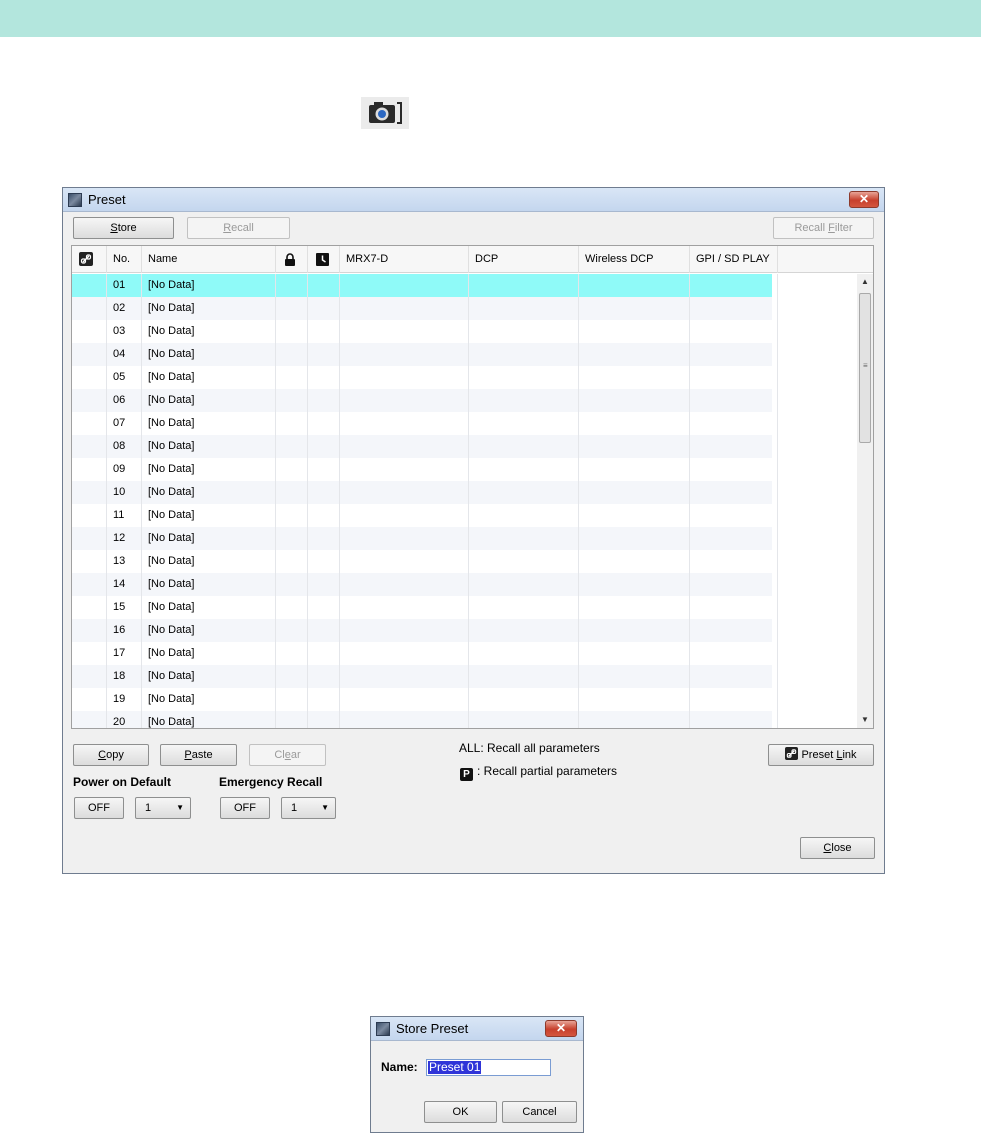 The image size is (981, 1148). I want to click on cancel-button: Cancel, so click(539, 1112).